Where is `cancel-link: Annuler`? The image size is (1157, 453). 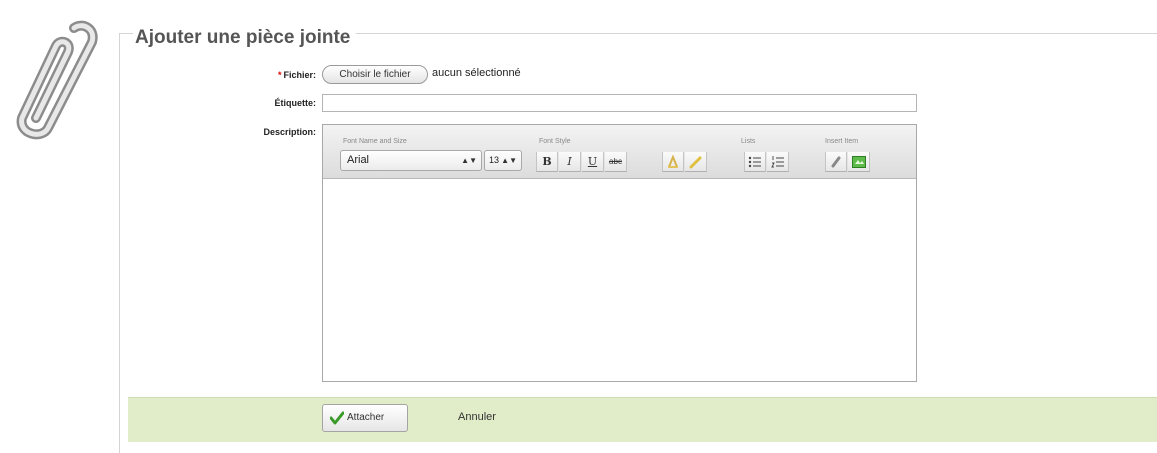
cancel-link: Annuler is located at coordinates (477, 417).